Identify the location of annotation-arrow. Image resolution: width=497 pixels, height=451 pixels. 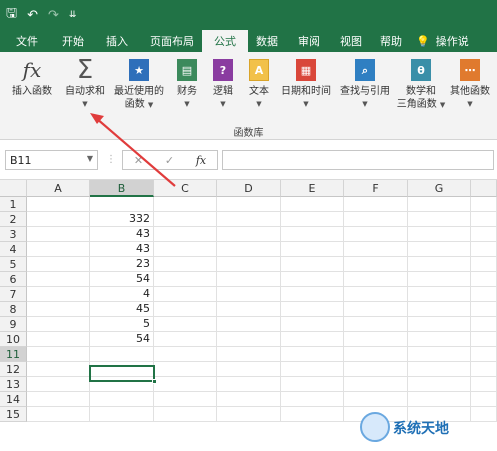
(133, 150).